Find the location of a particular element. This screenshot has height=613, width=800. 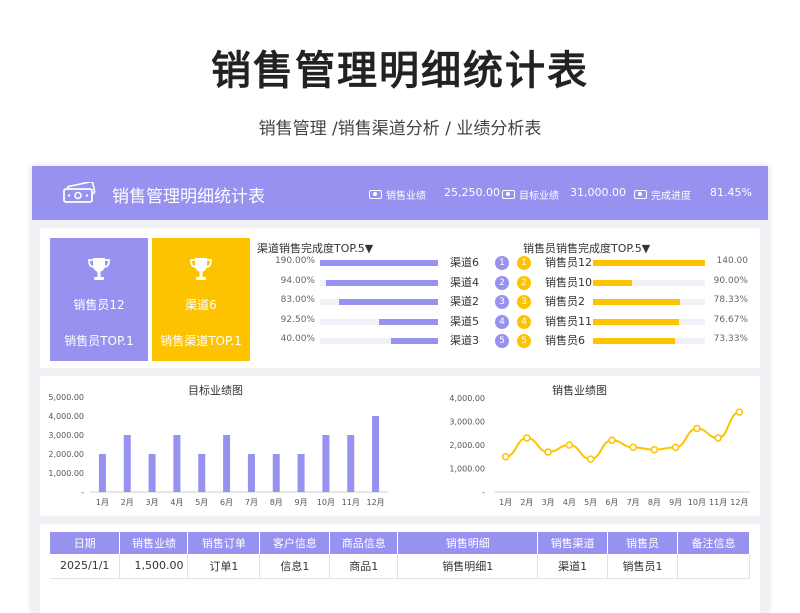

seller-rank-pct: 73.33% is located at coordinates (730, 339).